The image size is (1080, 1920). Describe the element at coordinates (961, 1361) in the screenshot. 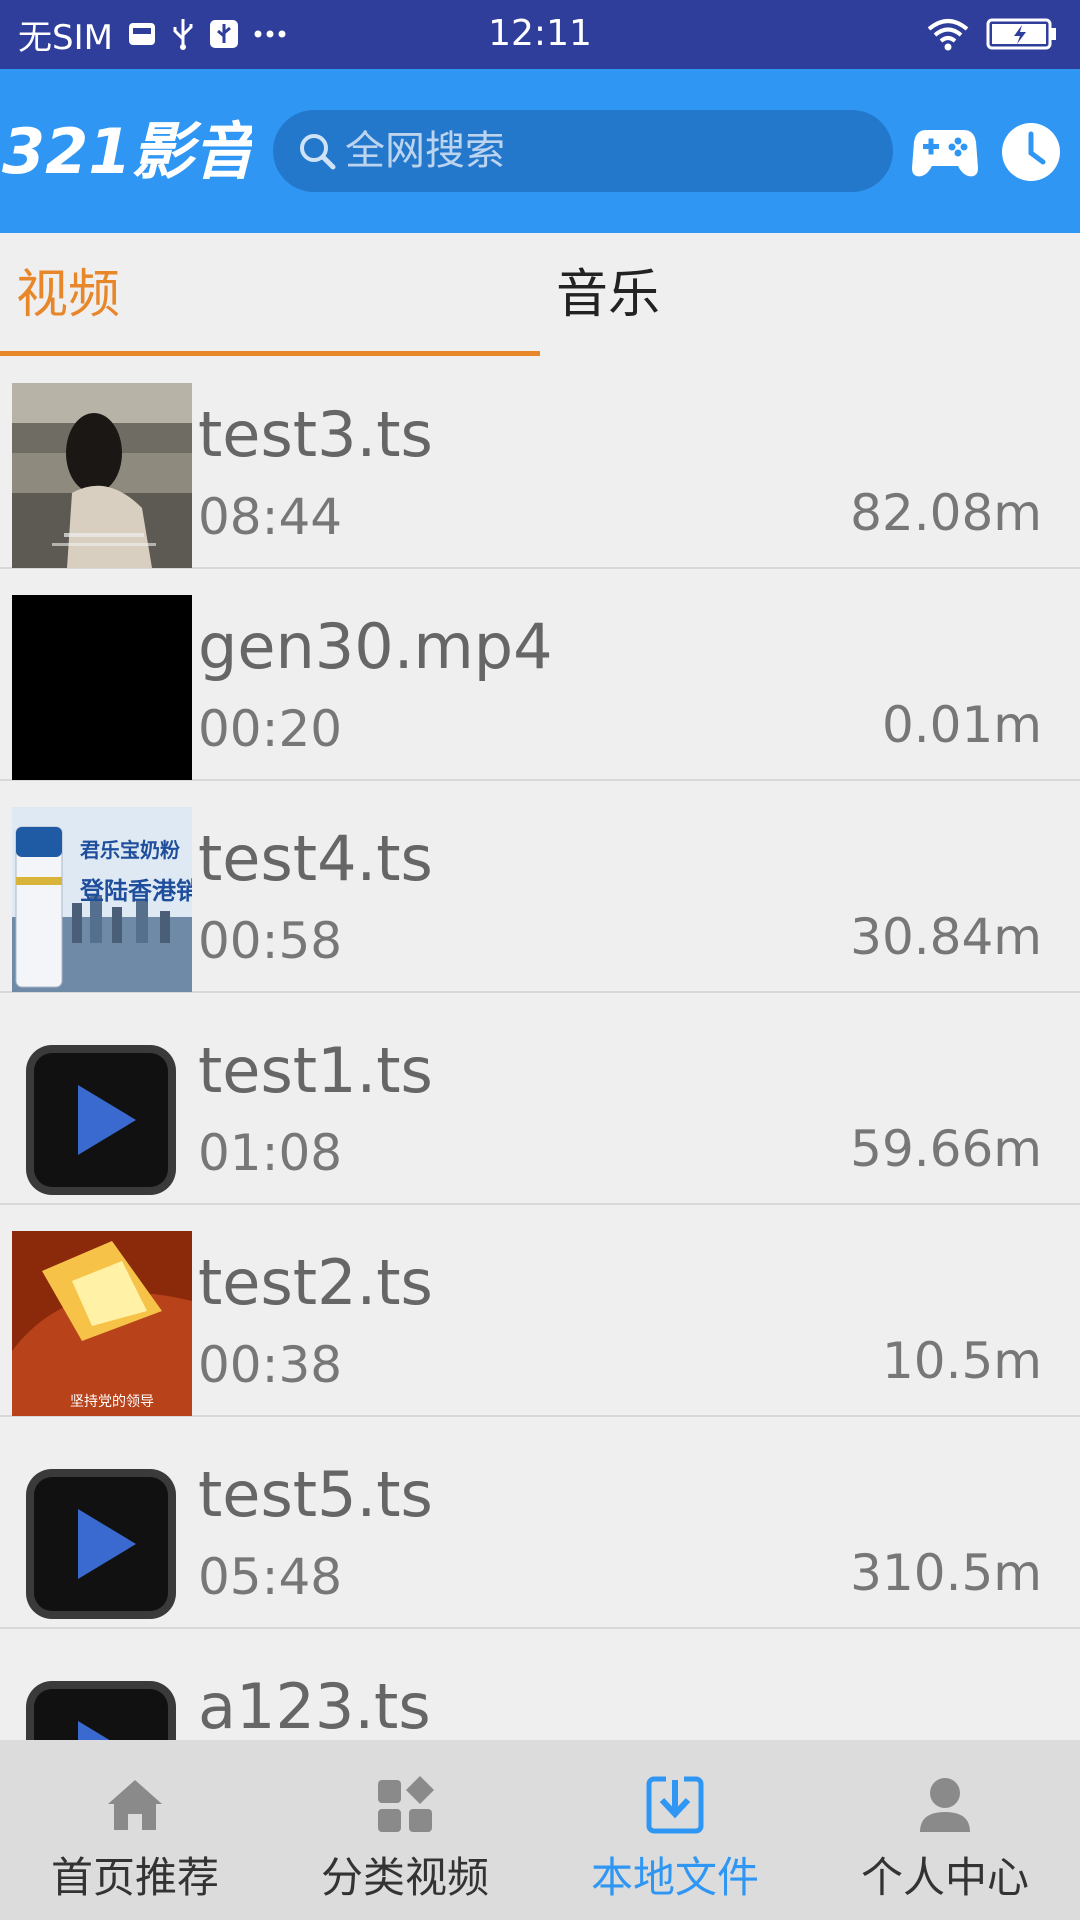

I see `video-size: 10.5m` at that location.